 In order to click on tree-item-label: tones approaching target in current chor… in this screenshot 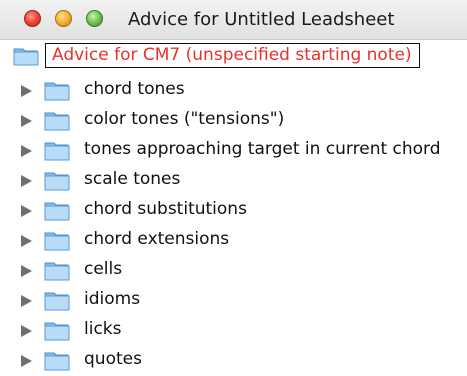, I will do `click(262, 149)`.